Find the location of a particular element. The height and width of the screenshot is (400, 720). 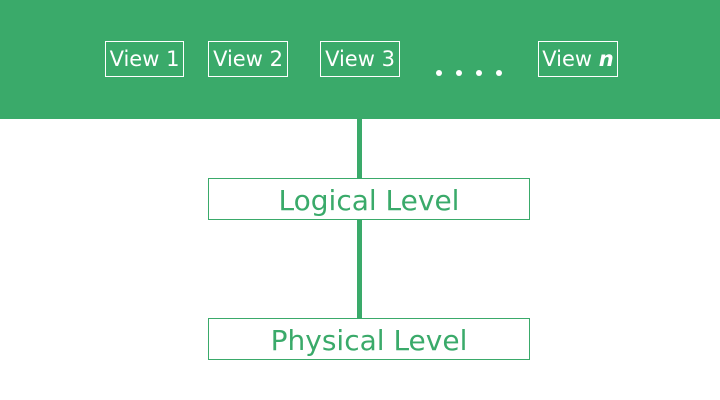

view-2-box: View 2 is located at coordinates (248, 59).